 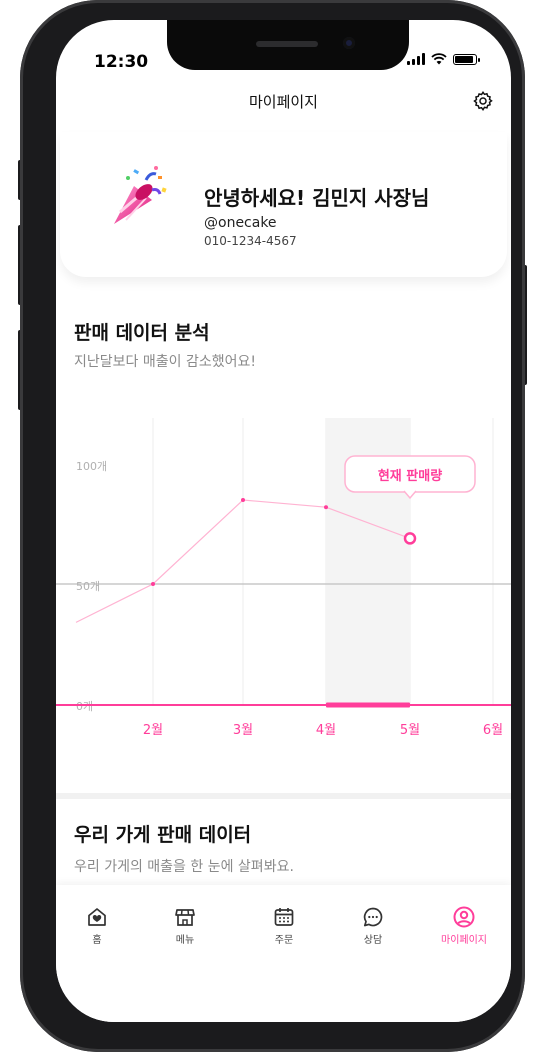 What do you see at coordinates (317, 198) in the screenshot?
I see `owner-greeting: 안녕하세요! 김민지 사장님` at bounding box center [317, 198].